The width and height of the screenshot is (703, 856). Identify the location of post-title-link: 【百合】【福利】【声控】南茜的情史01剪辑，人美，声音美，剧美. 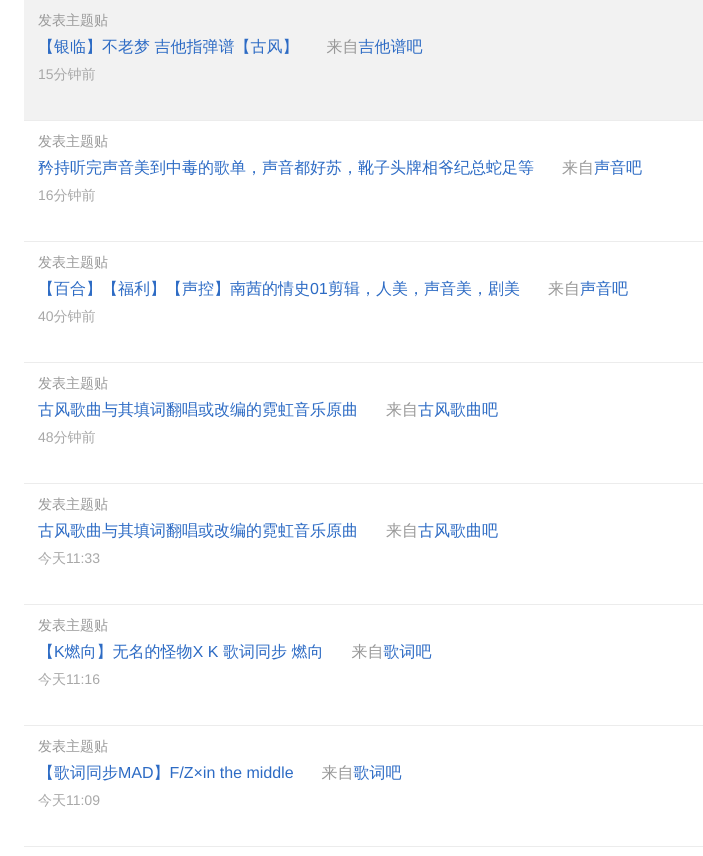
(279, 290).